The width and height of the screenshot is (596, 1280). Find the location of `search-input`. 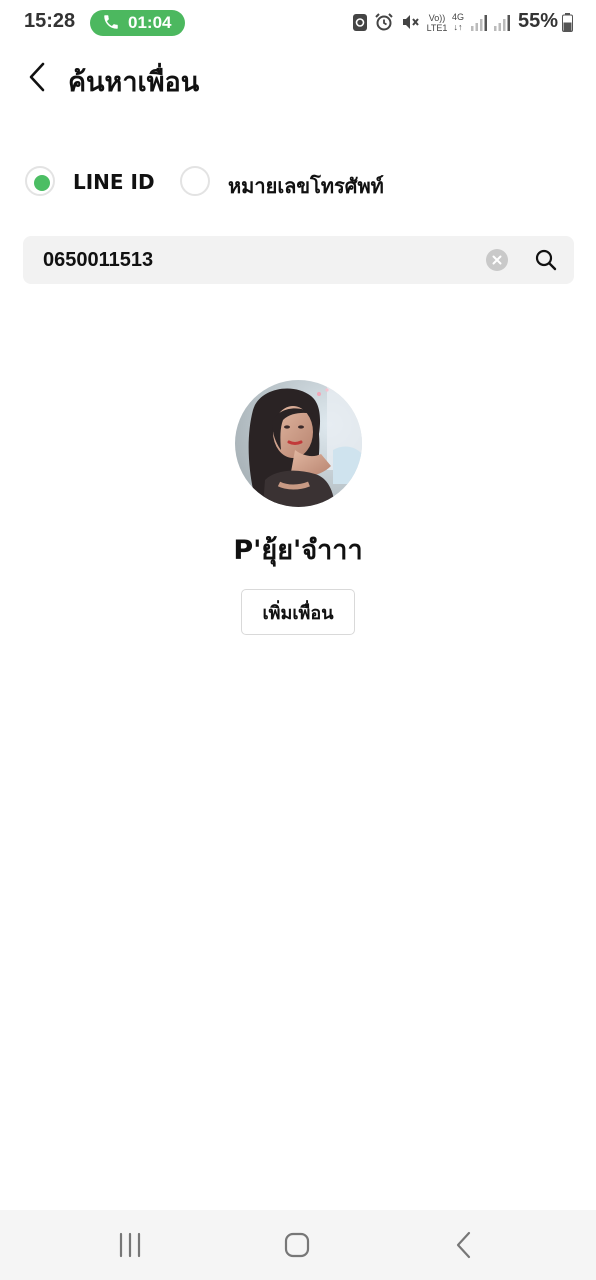

search-input is located at coordinates (263, 260).